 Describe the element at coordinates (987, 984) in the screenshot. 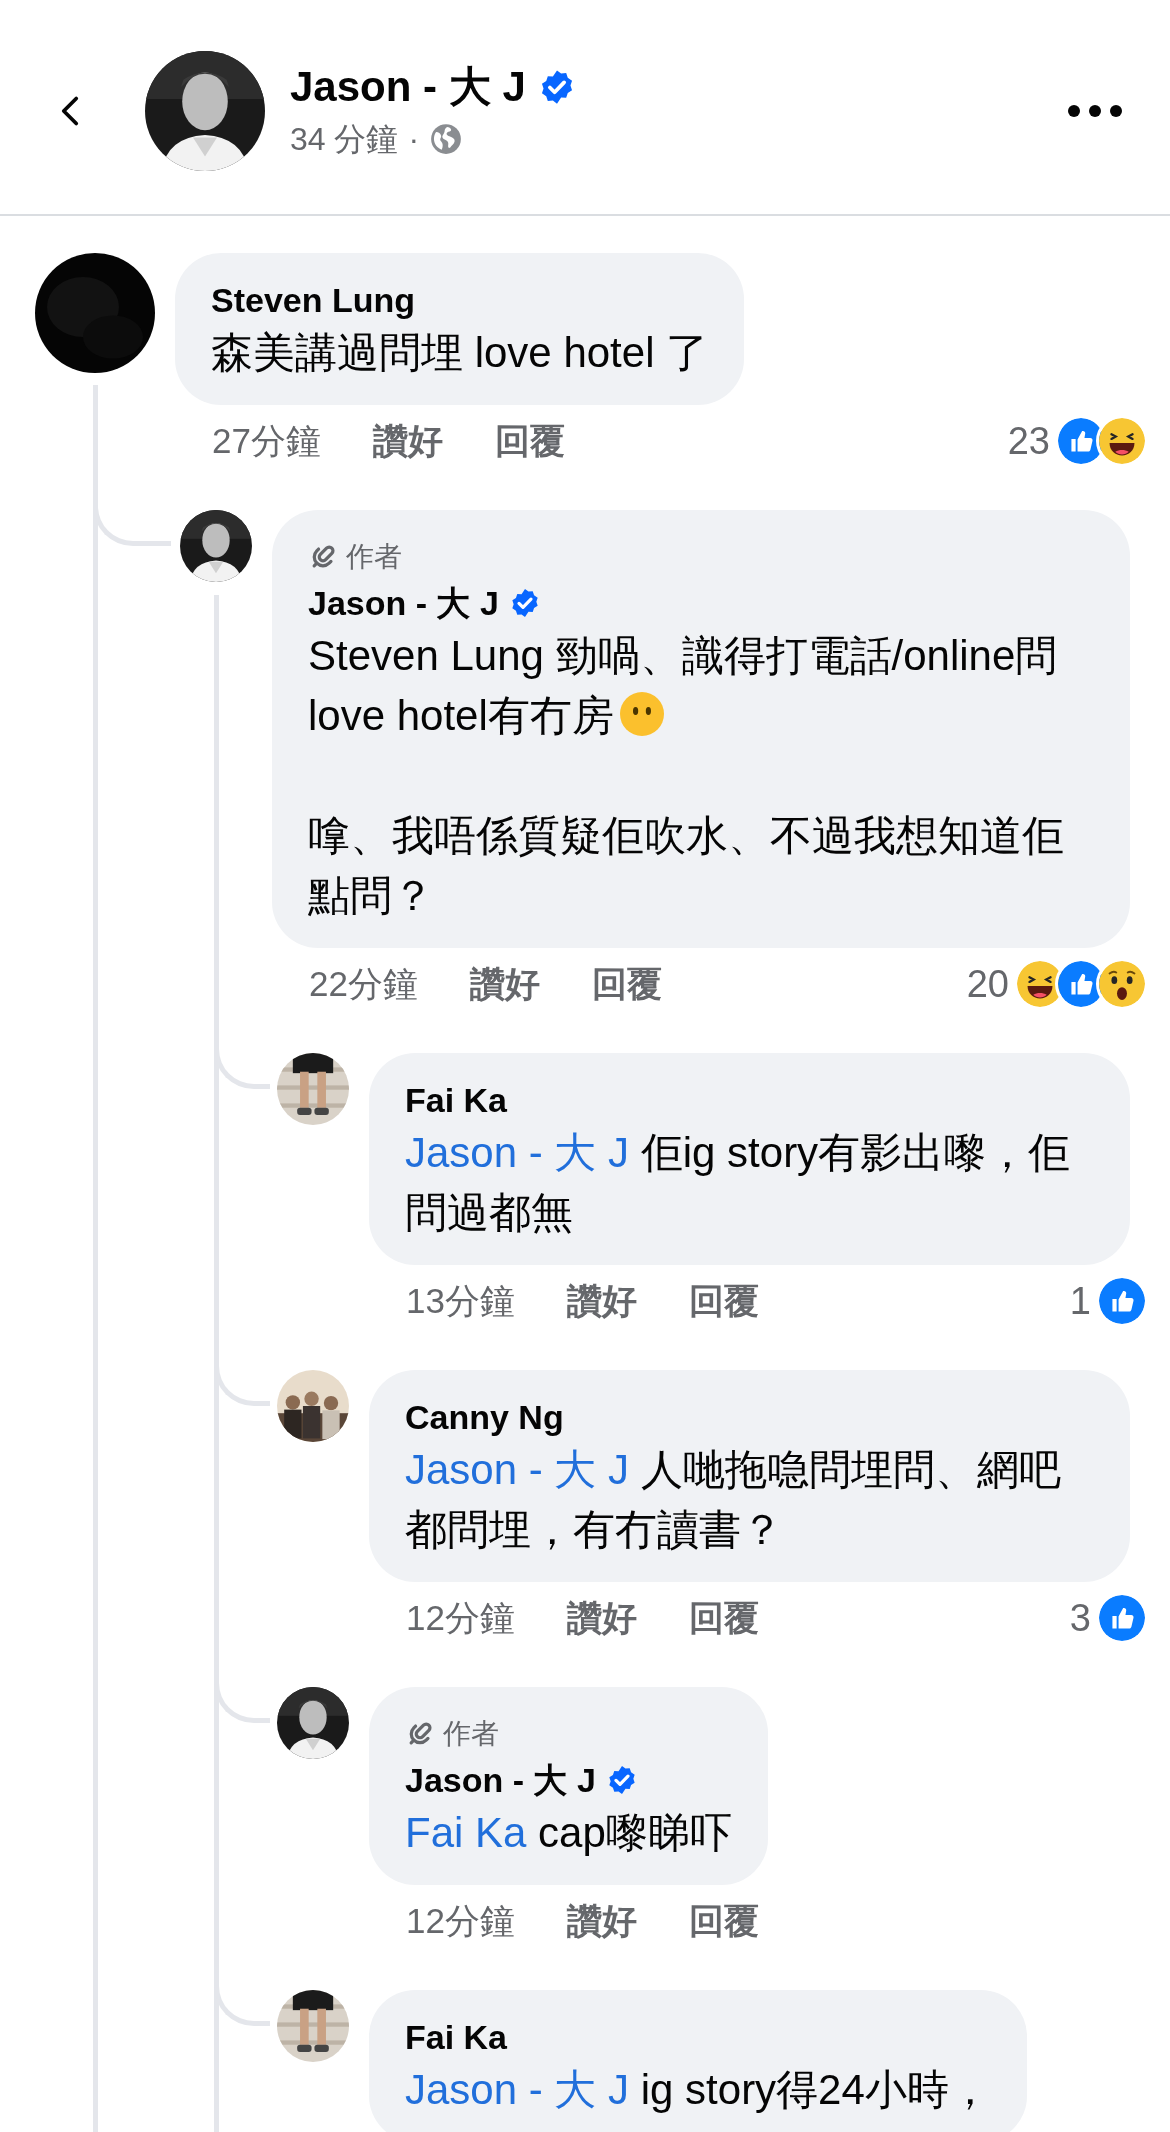

I see `reaction-count: 20` at that location.